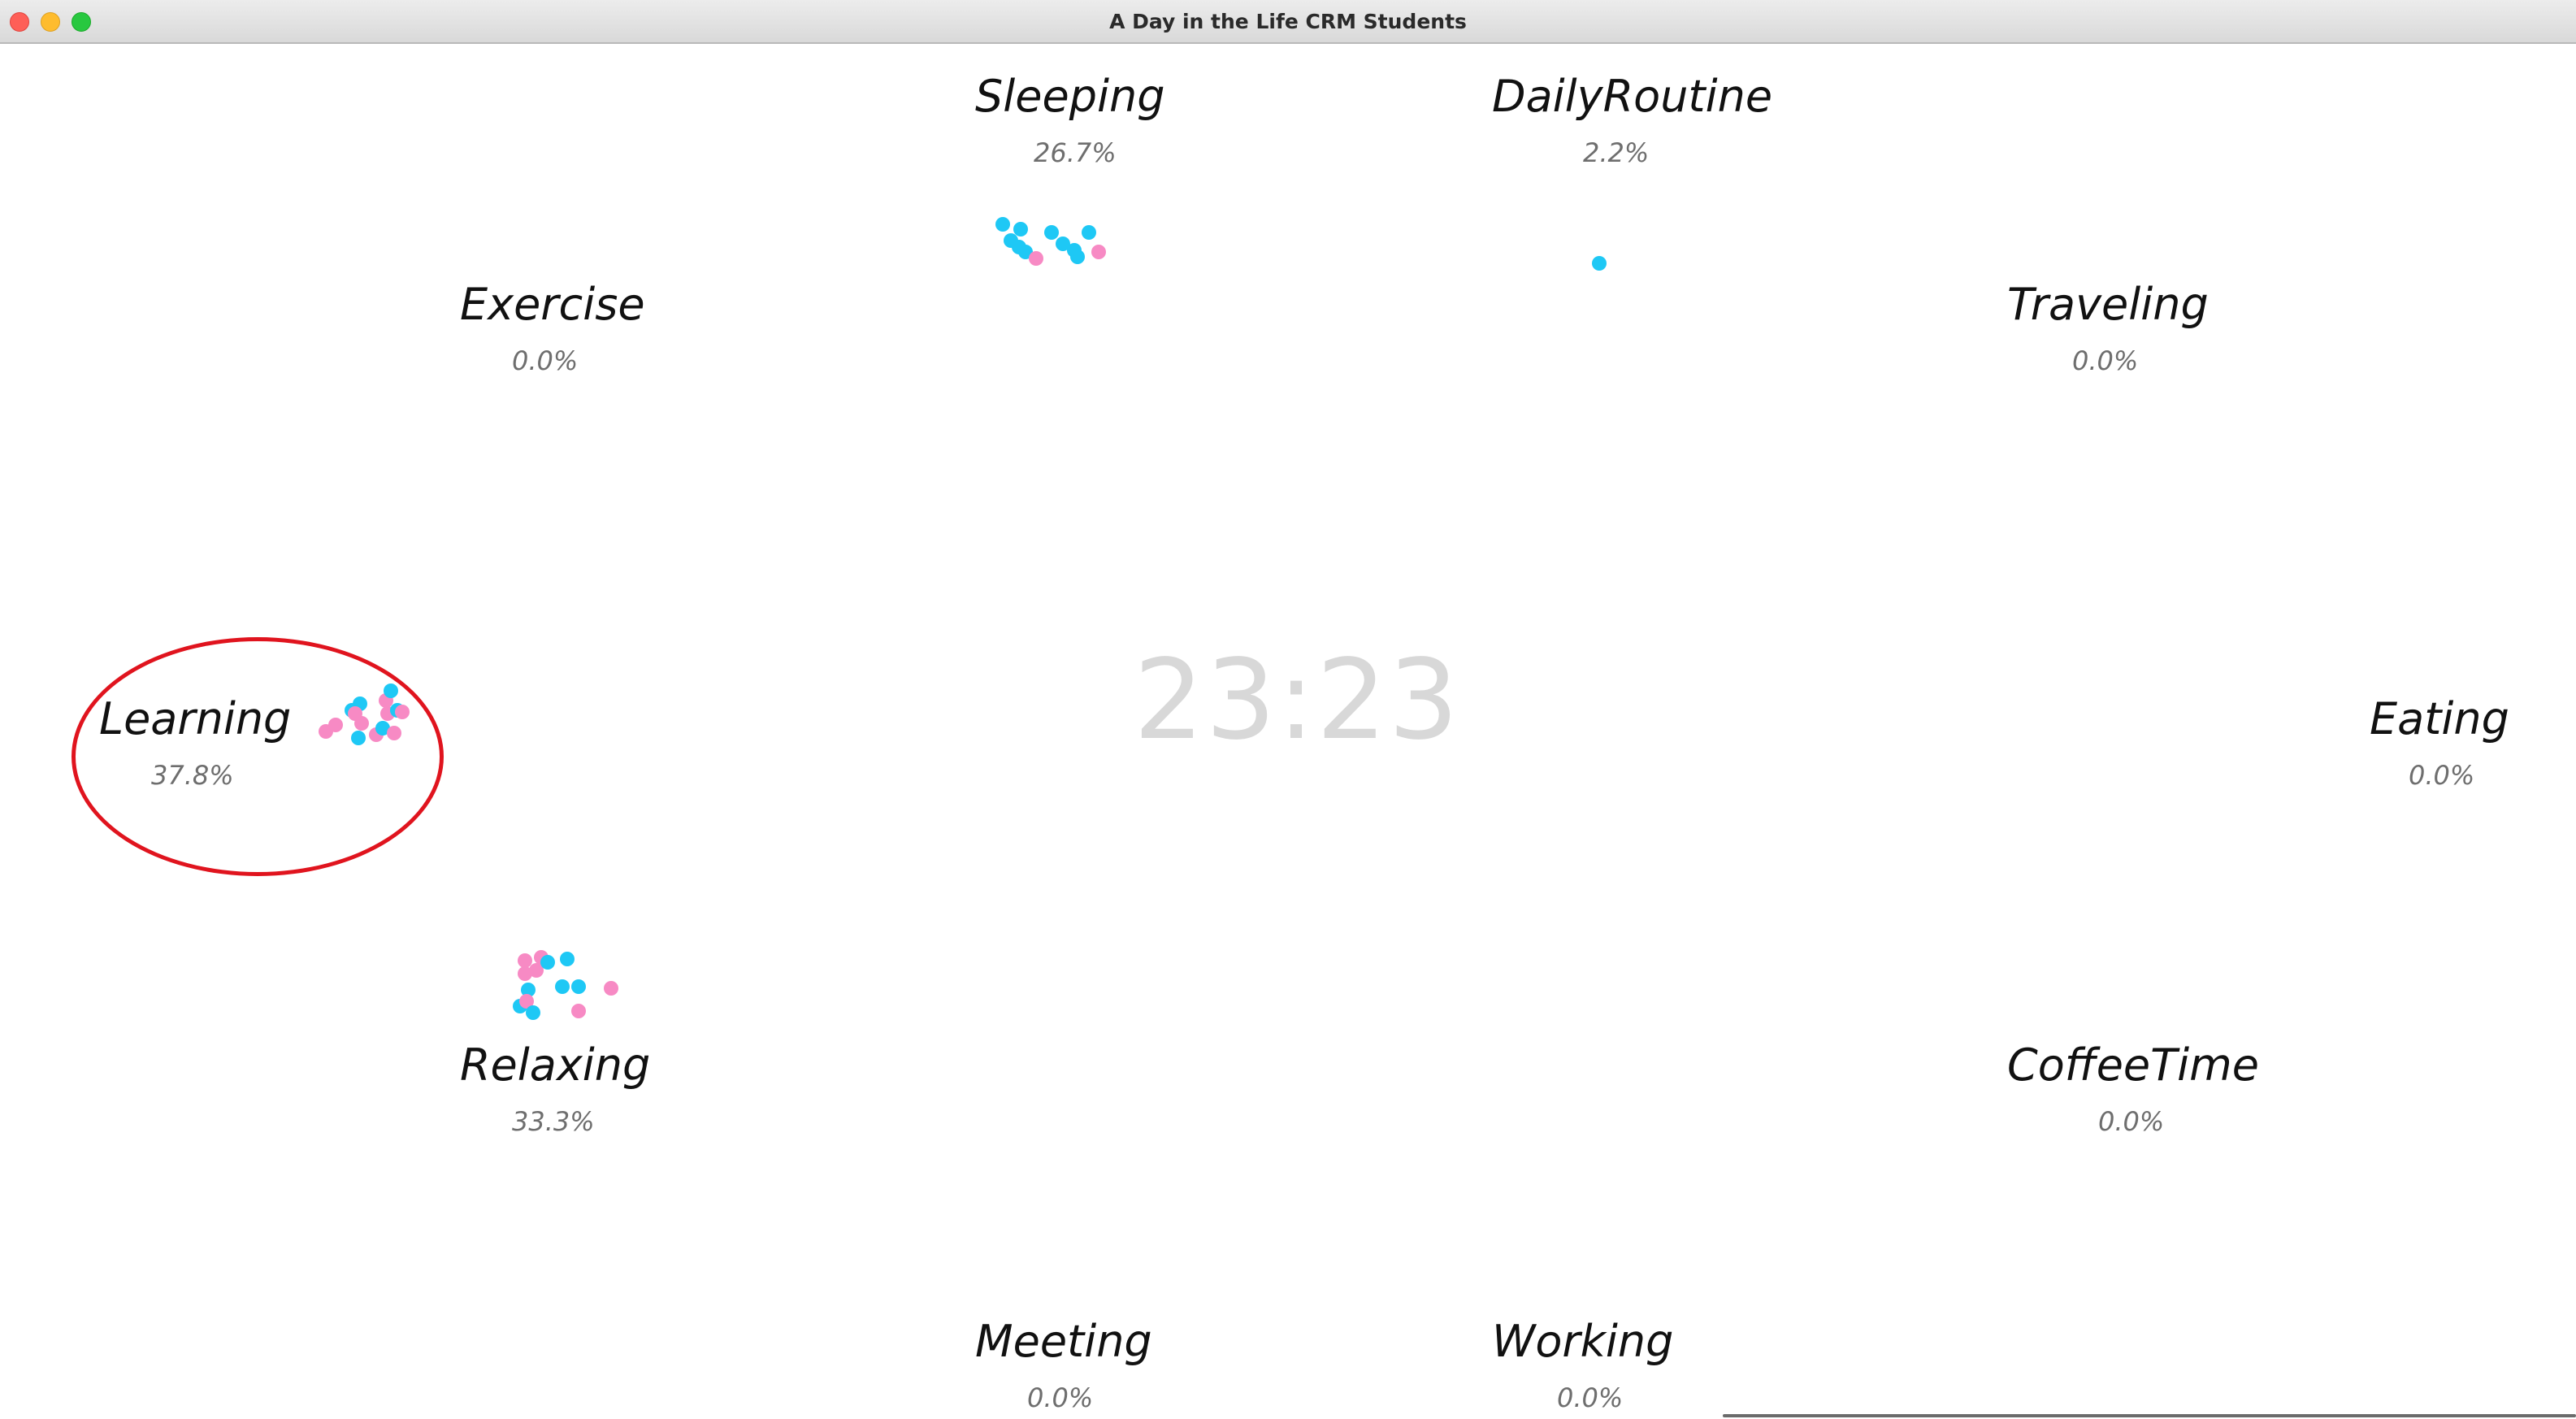 The height and width of the screenshot is (1419, 2576). I want to click on activity-name: Relaxing, so click(555, 1065).